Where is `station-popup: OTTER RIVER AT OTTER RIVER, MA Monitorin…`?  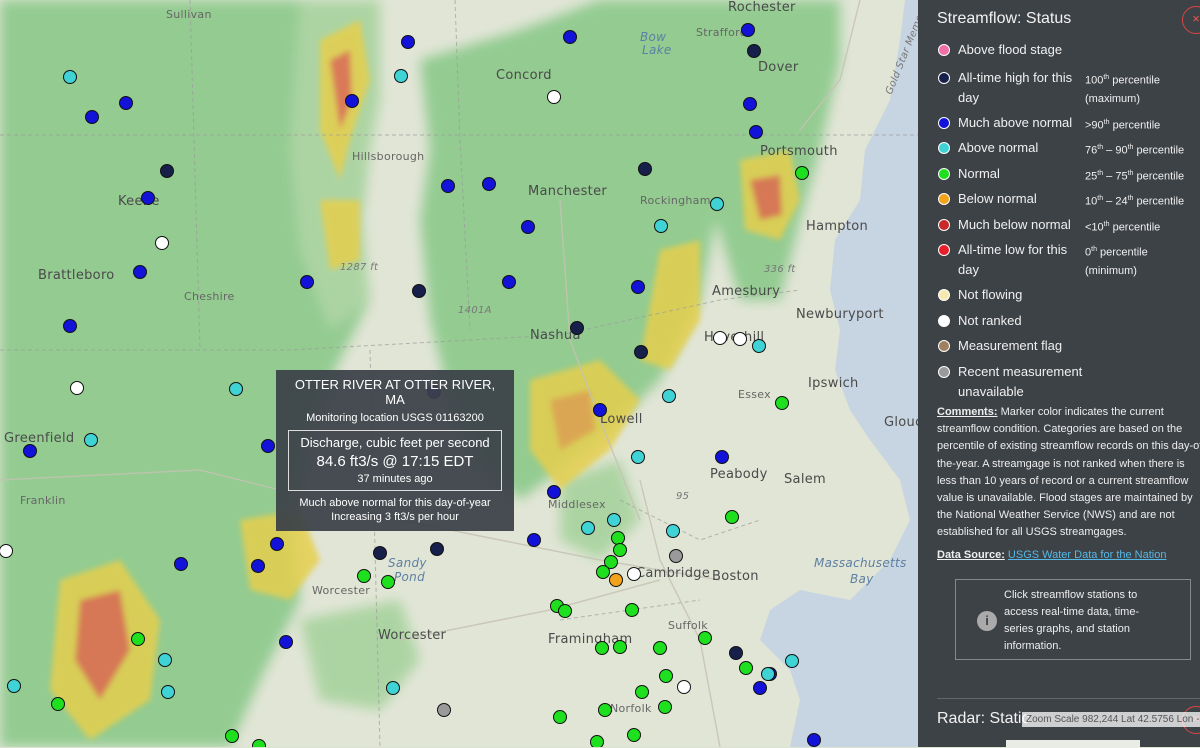 station-popup: OTTER RIVER AT OTTER RIVER, MA Monitorin… is located at coordinates (395, 450).